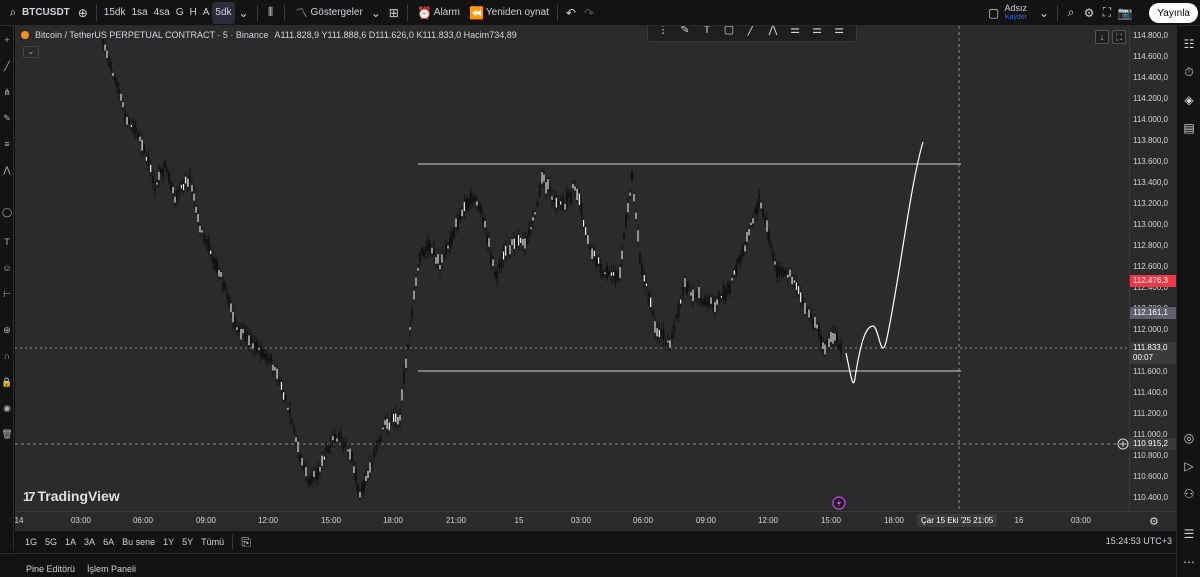  Describe the element at coordinates (7, 356) in the screenshot. I see `magnet-icon: ∩` at that location.